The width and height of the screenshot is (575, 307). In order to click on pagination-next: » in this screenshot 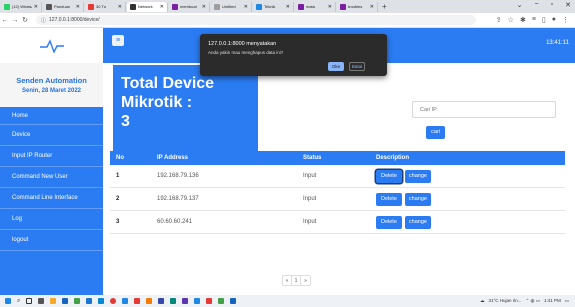, I will do `click(305, 280)`.